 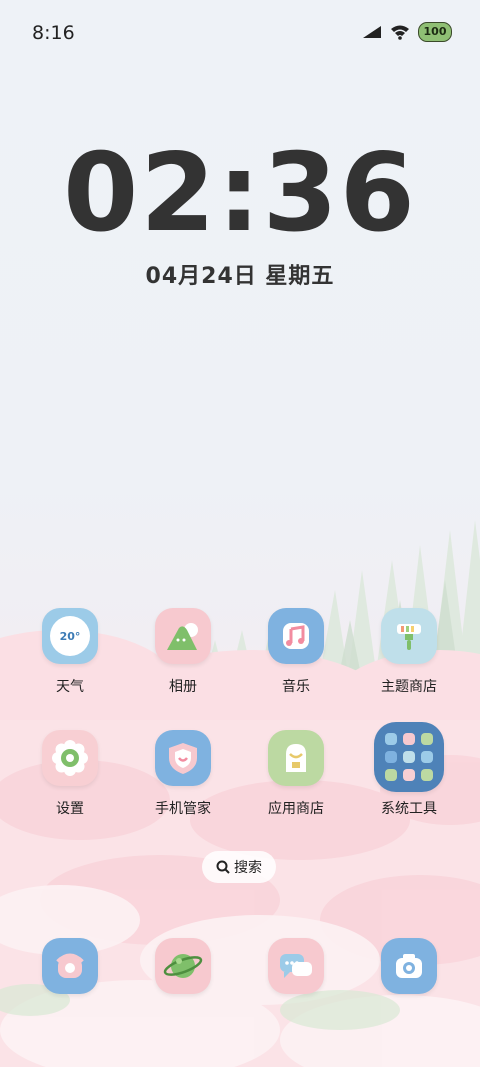 What do you see at coordinates (183, 809) in the screenshot?
I see `app-label-phone-manager: 手机管家` at bounding box center [183, 809].